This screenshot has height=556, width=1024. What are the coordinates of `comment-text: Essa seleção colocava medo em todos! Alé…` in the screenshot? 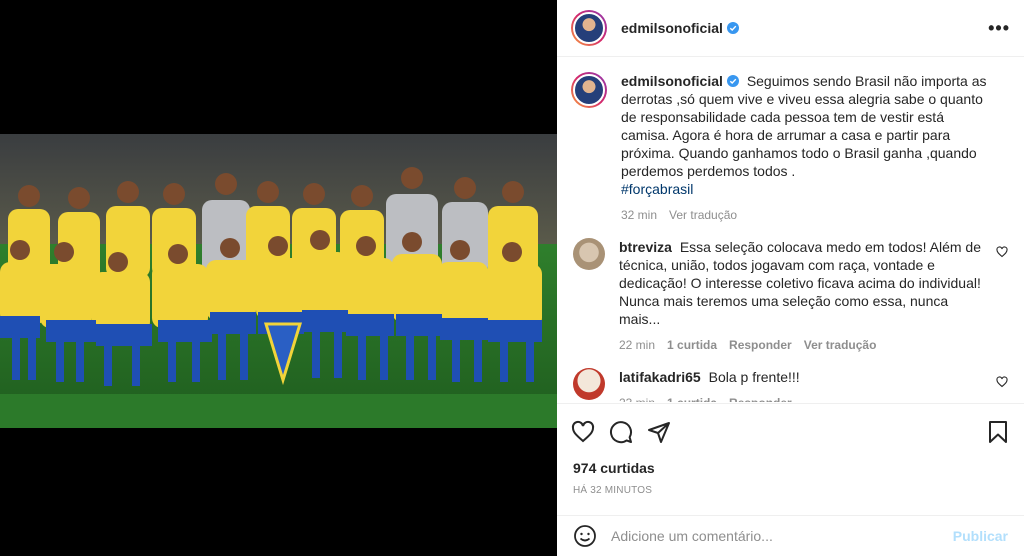 It's located at (800, 283).